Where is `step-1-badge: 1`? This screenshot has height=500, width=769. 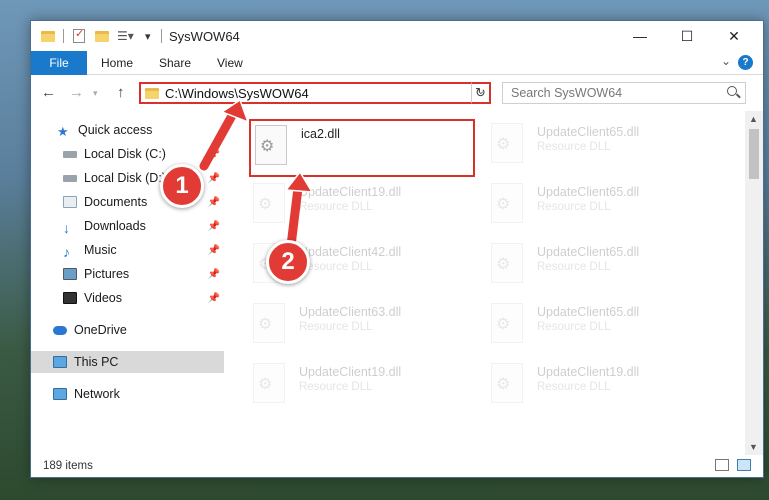
step-1-badge: 1 is located at coordinates (182, 186).